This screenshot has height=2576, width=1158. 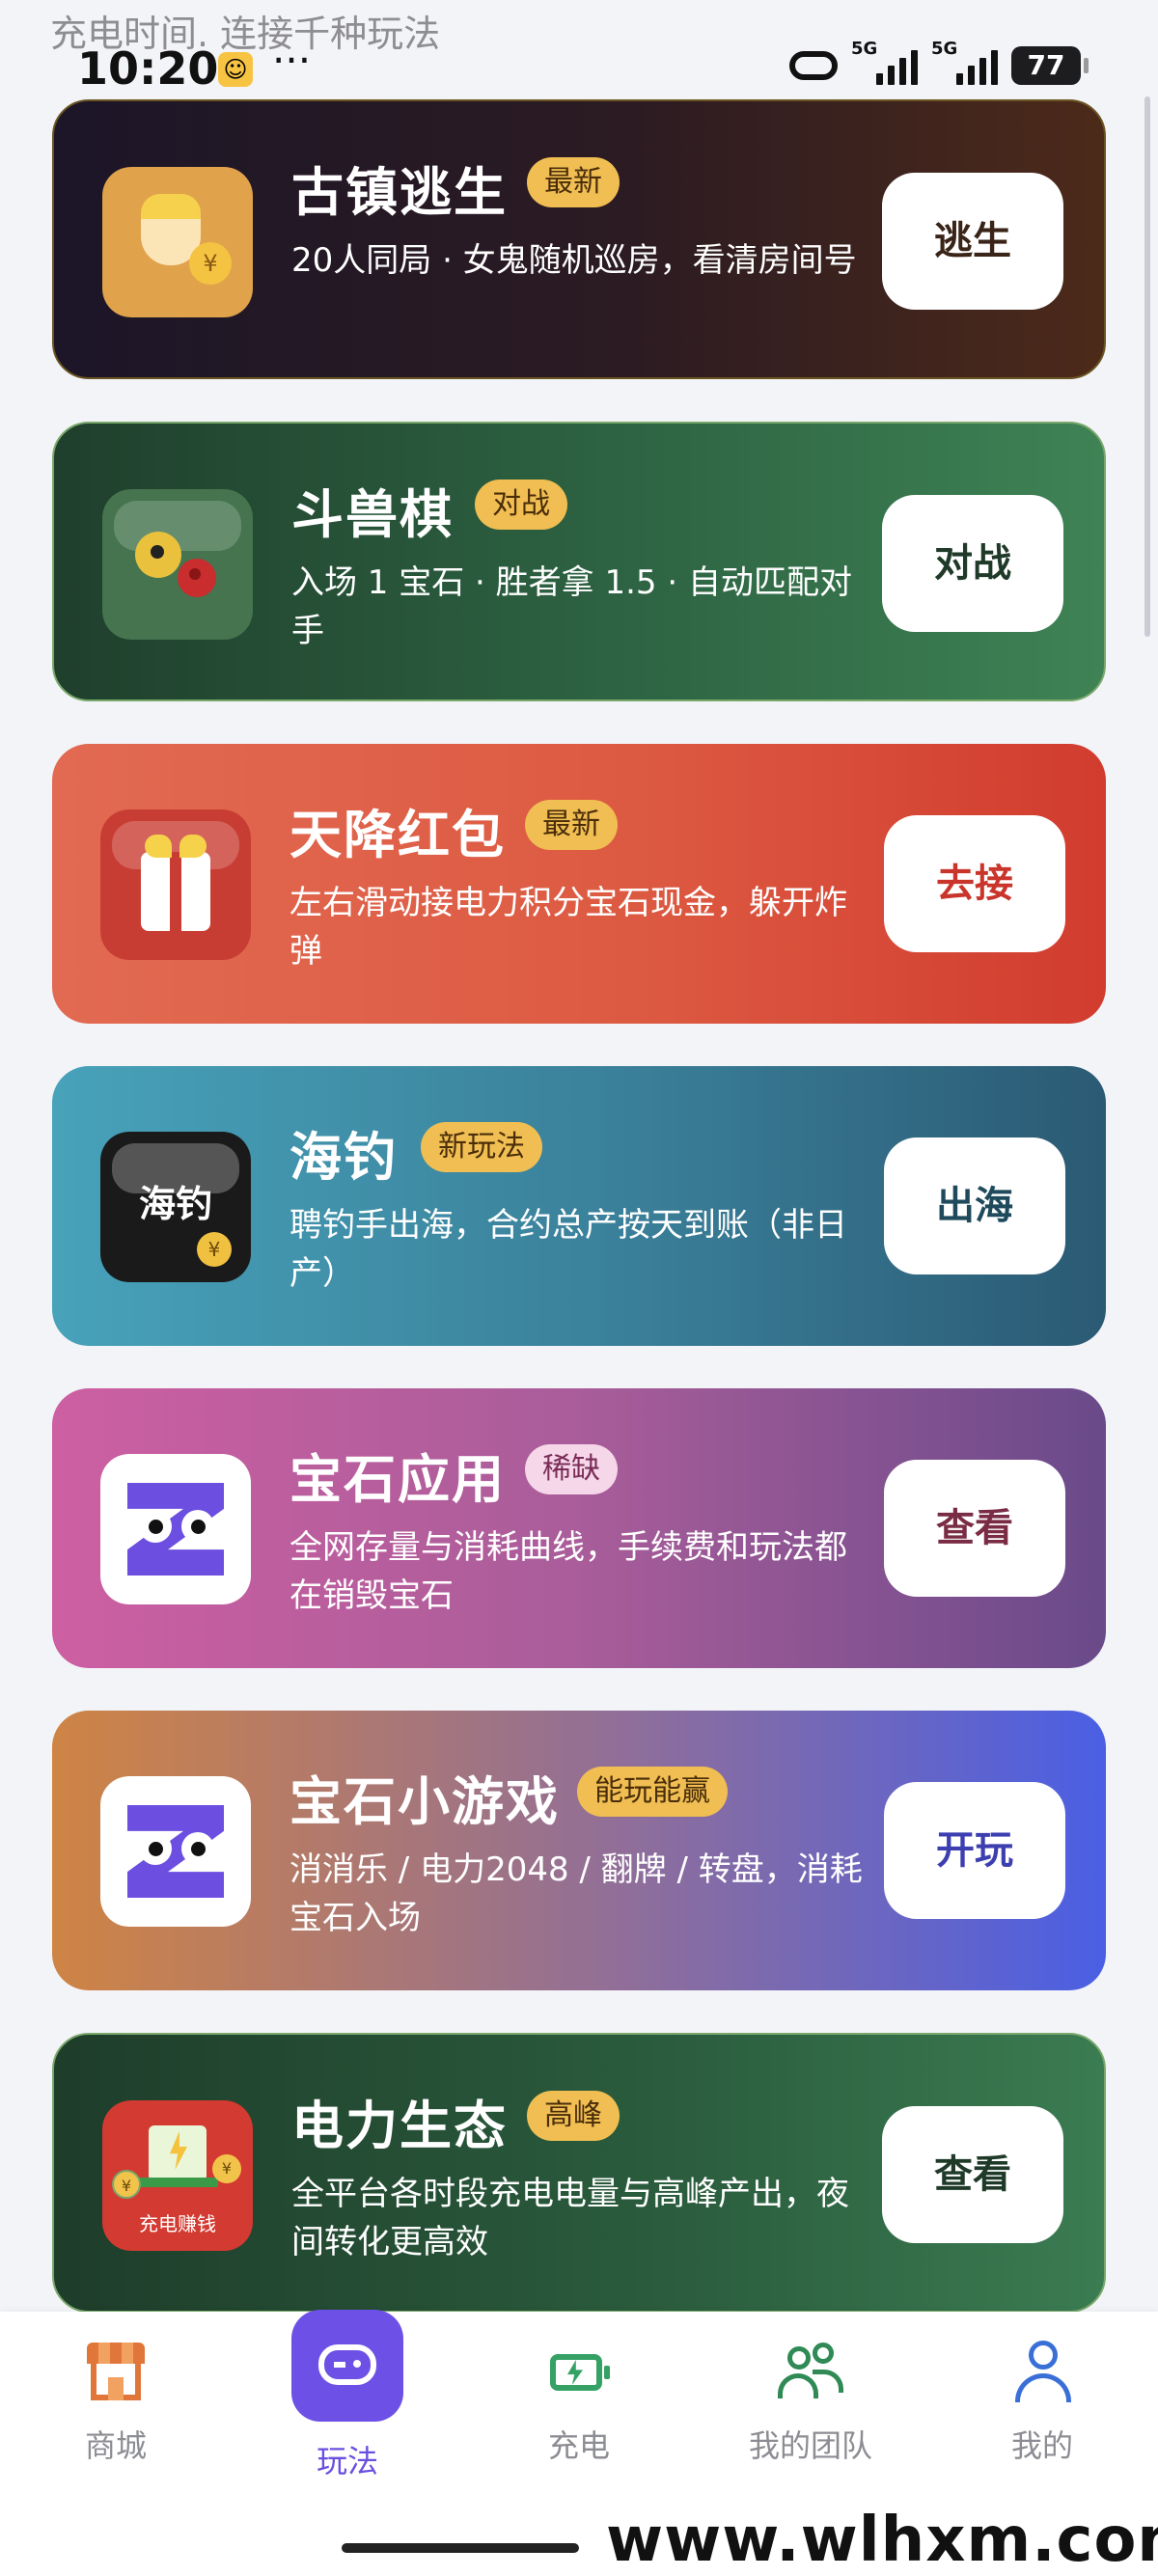 What do you see at coordinates (175, 884) in the screenshot?
I see `gift-box-icon` at bounding box center [175, 884].